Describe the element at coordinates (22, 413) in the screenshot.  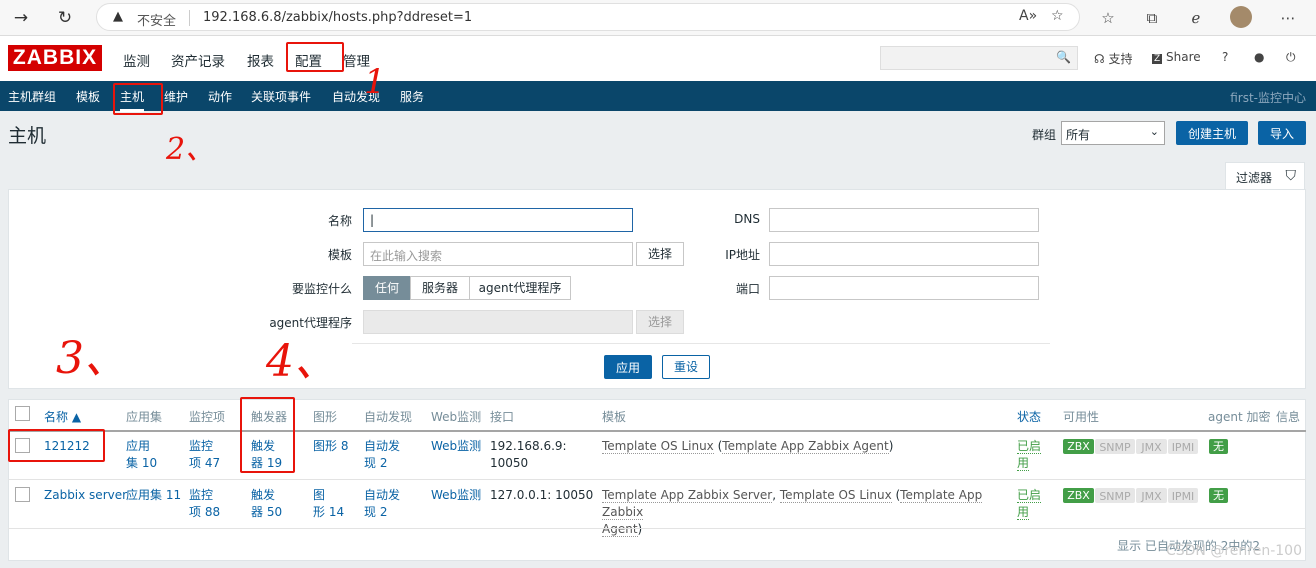
I see `select-all-checkbox` at that location.